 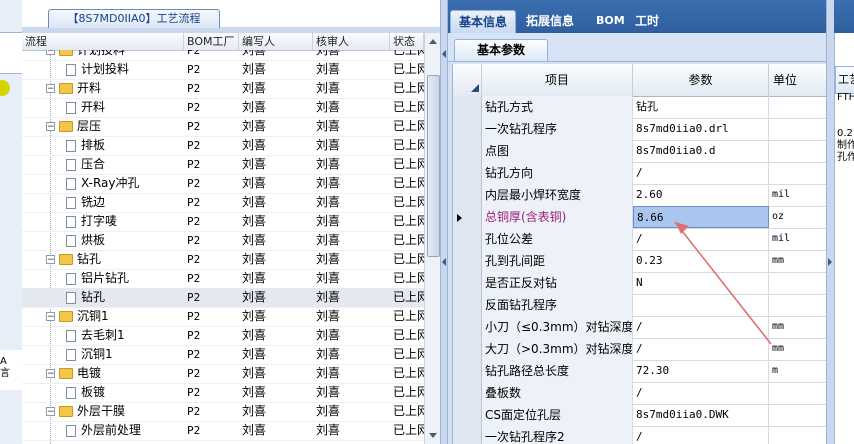 I want to click on tab-bom: BOM, so click(x=610, y=21).